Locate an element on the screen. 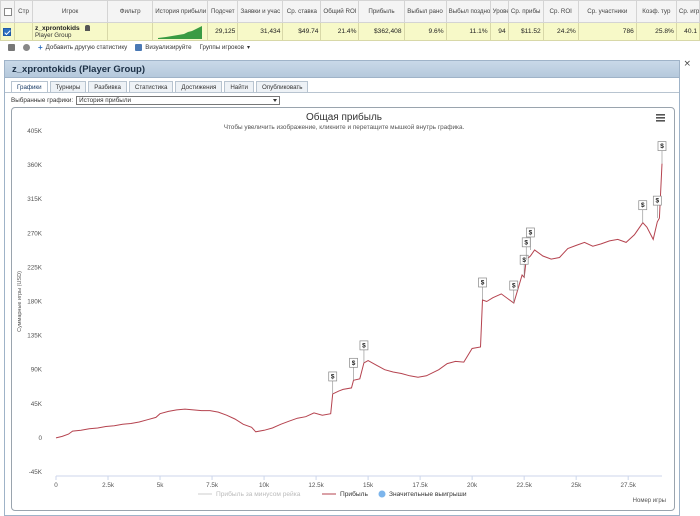  col-header-avg-players: Ср. участники is located at coordinates (607, 11).